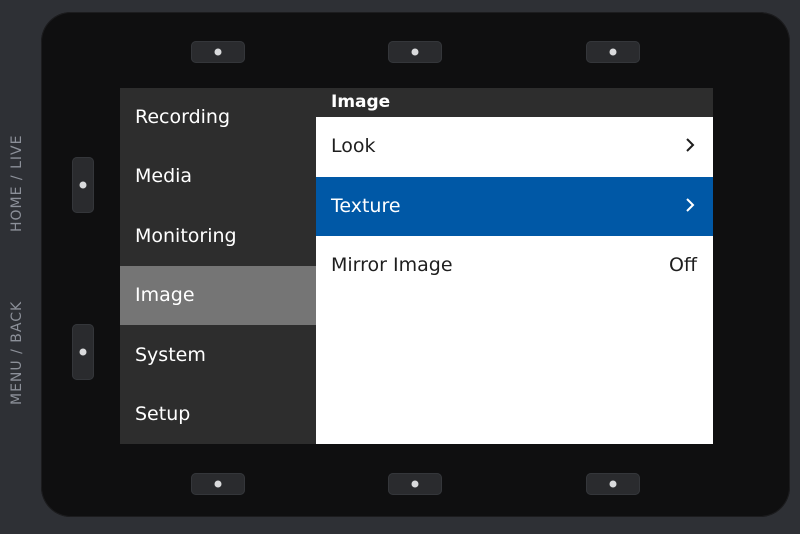  I want to click on menu-item-label: Media, so click(164, 176).